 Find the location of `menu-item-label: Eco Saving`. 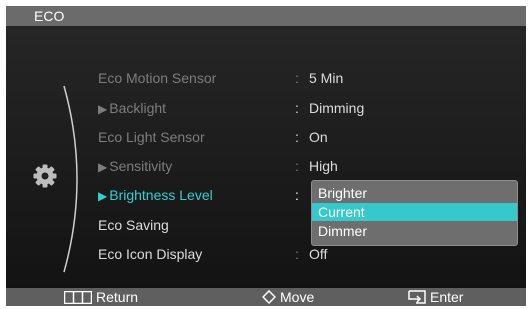

menu-item-label: Eco Saving is located at coordinates (133, 225).